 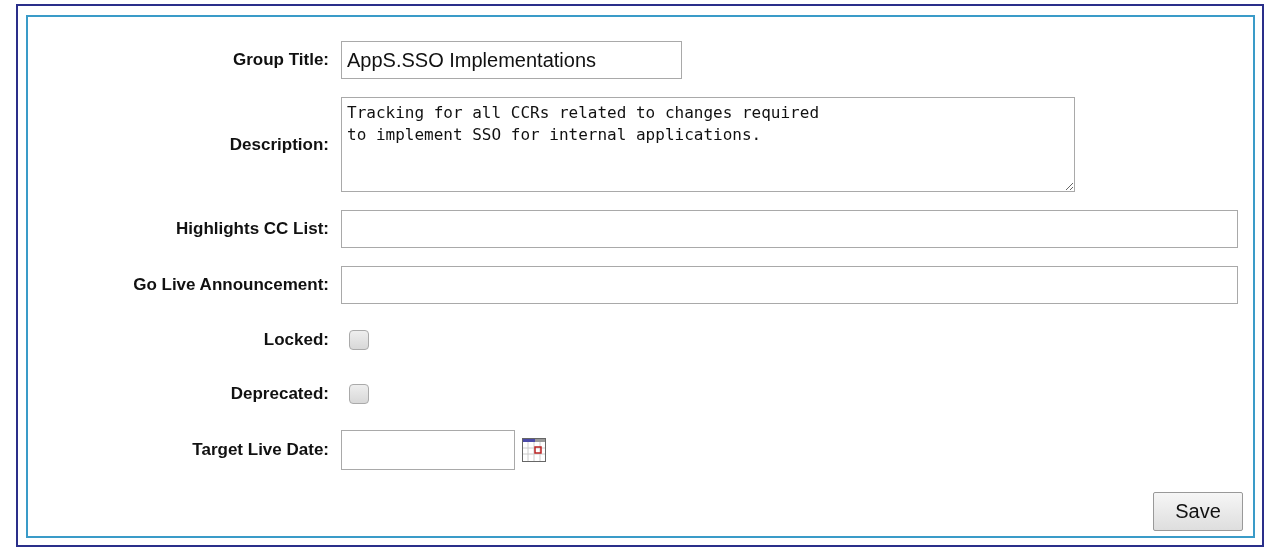 What do you see at coordinates (534, 450) in the screenshot?
I see `calendar-icon` at bounding box center [534, 450].